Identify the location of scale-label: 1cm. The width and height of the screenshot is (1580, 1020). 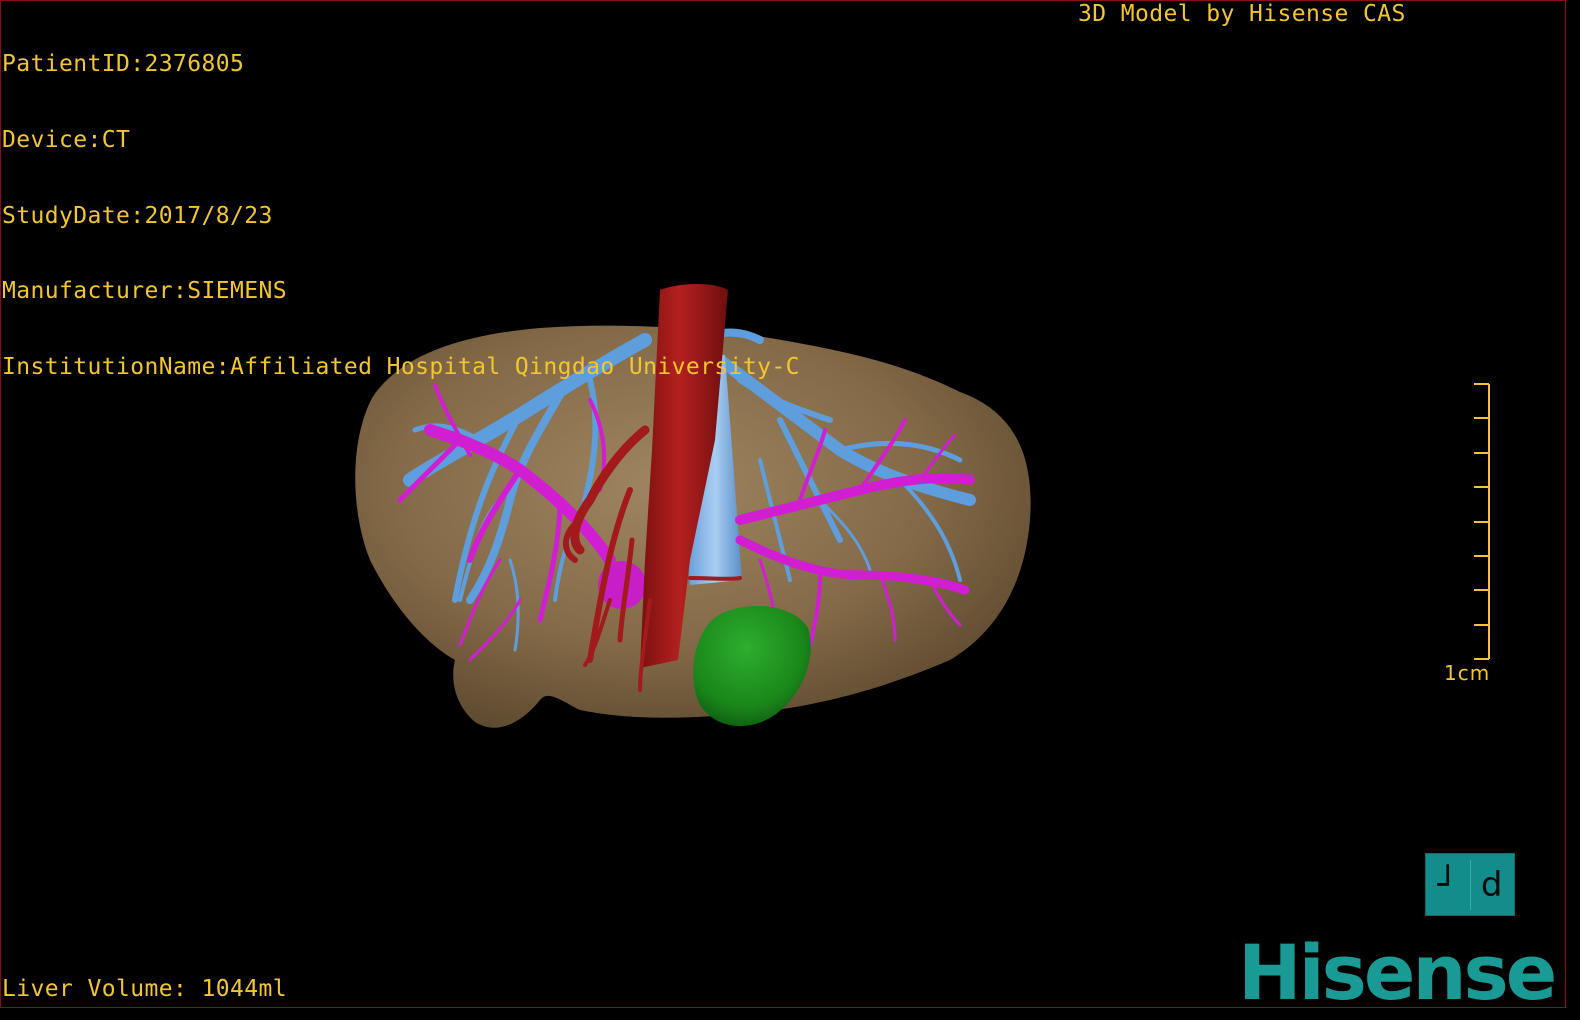
(1467, 673).